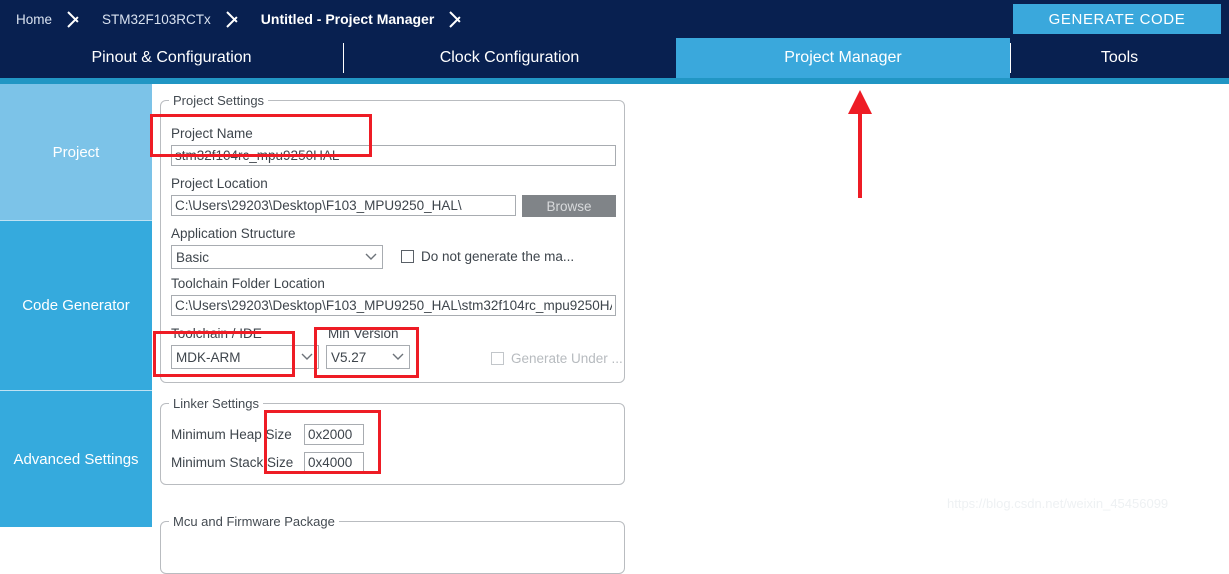  Describe the element at coordinates (219, 100) in the screenshot. I see `project-settings-group-title: Project Settings` at that location.